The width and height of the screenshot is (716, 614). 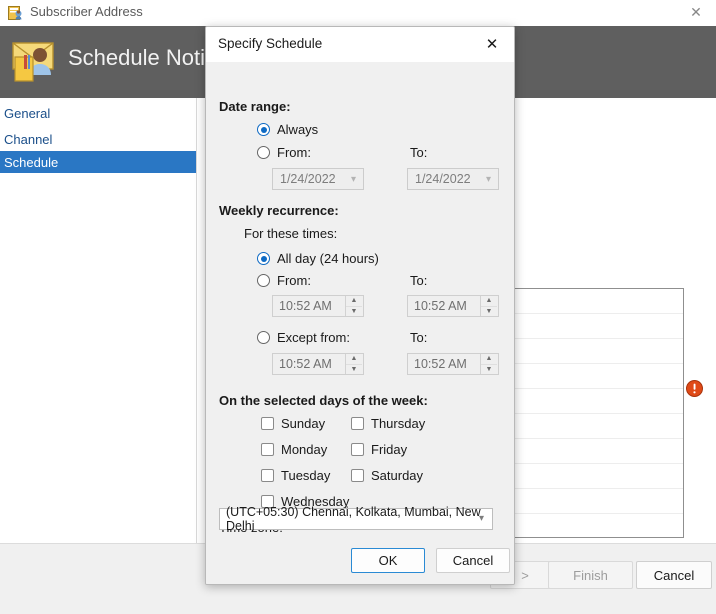 I want to click on date-to-value: 1/24/2022, so click(x=443, y=179).